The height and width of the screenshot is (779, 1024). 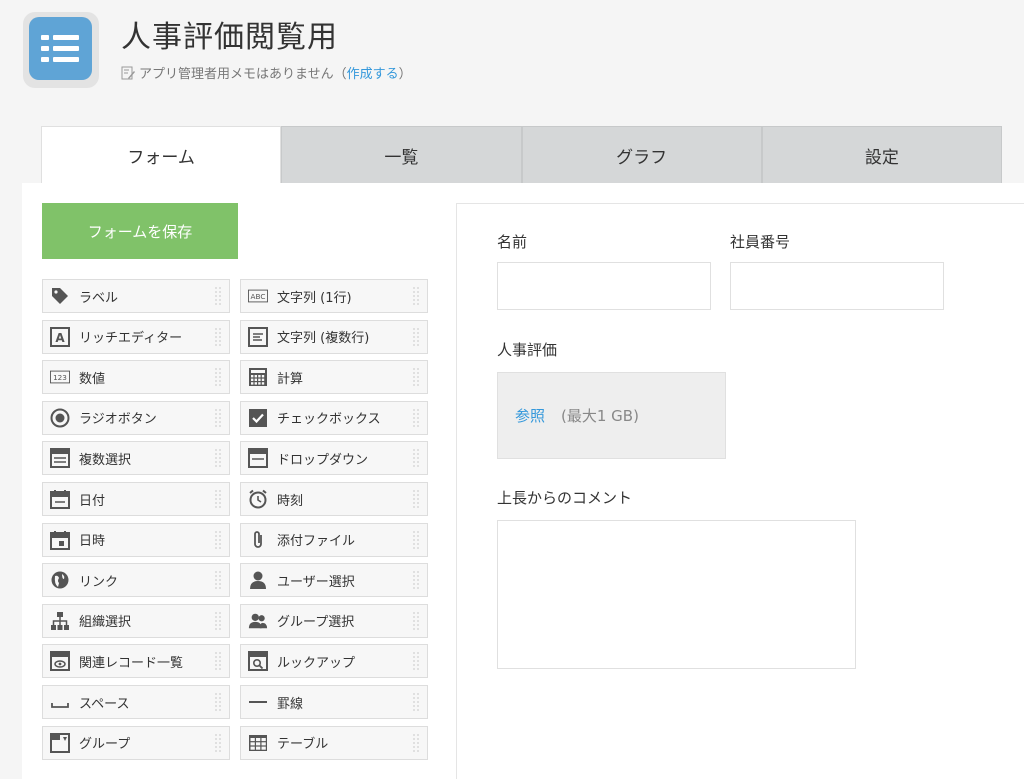 I want to click on palette-item-9: 複数選択, so click(x=136, y=458).